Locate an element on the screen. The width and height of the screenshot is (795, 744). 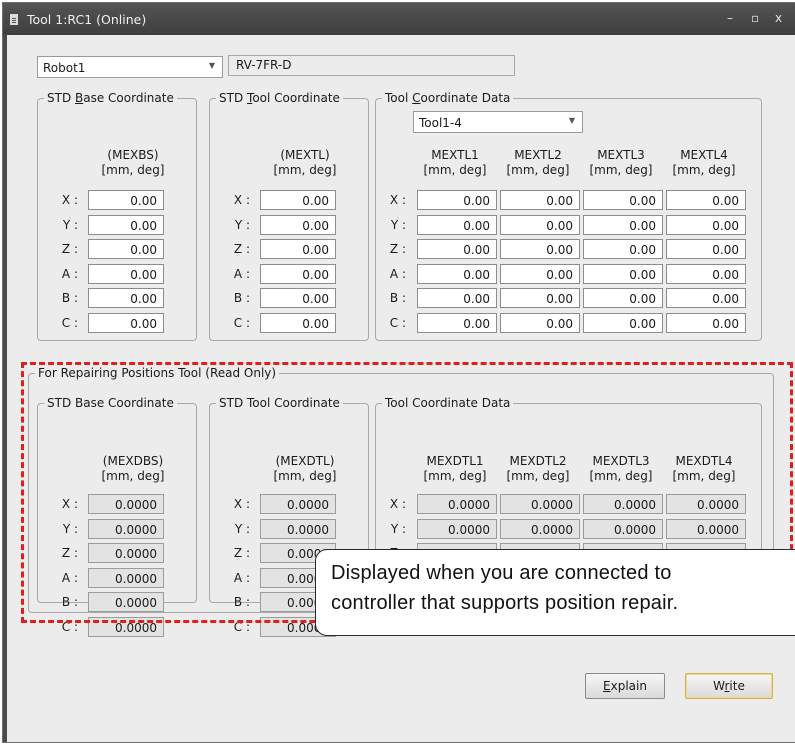
repair-group-title: For Repairing Positions Tool (Read Only) is located at coordinates (157, 373).